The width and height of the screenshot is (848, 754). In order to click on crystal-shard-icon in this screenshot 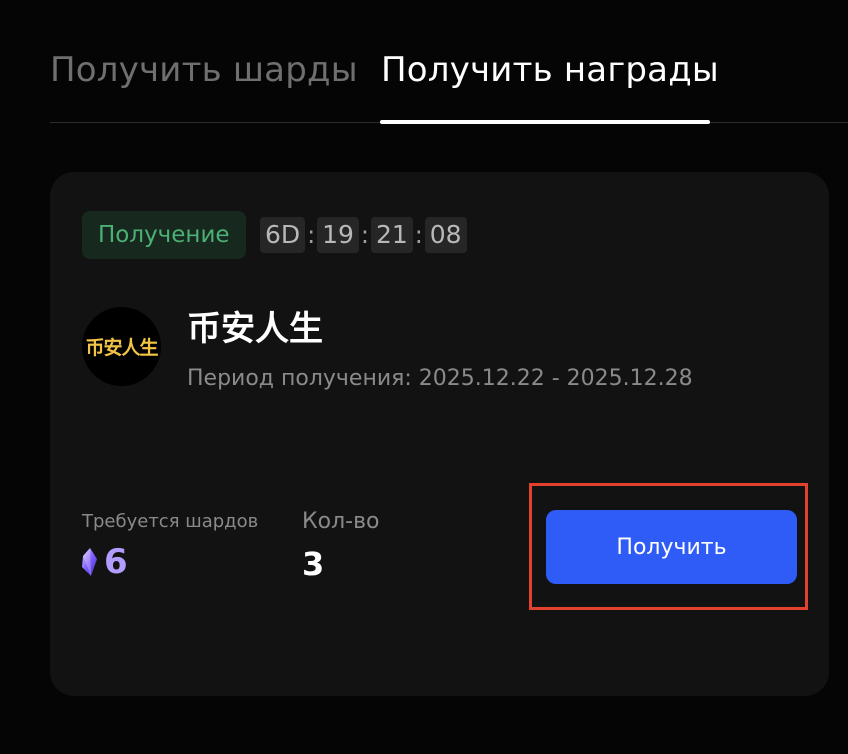, I will do `click(89, 562)`.